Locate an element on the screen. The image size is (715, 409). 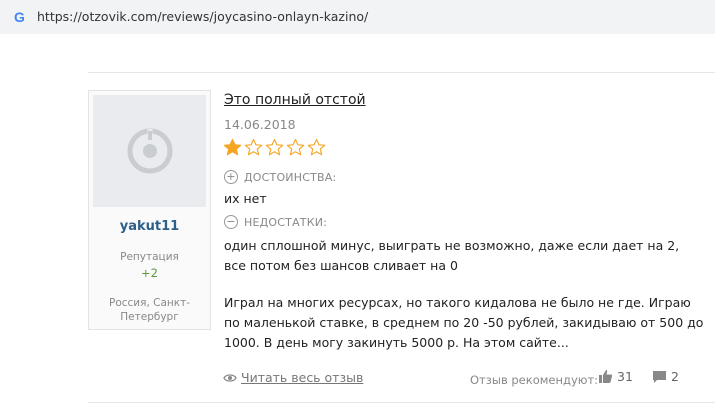
eye-icon is located at coordinates (230, 377).